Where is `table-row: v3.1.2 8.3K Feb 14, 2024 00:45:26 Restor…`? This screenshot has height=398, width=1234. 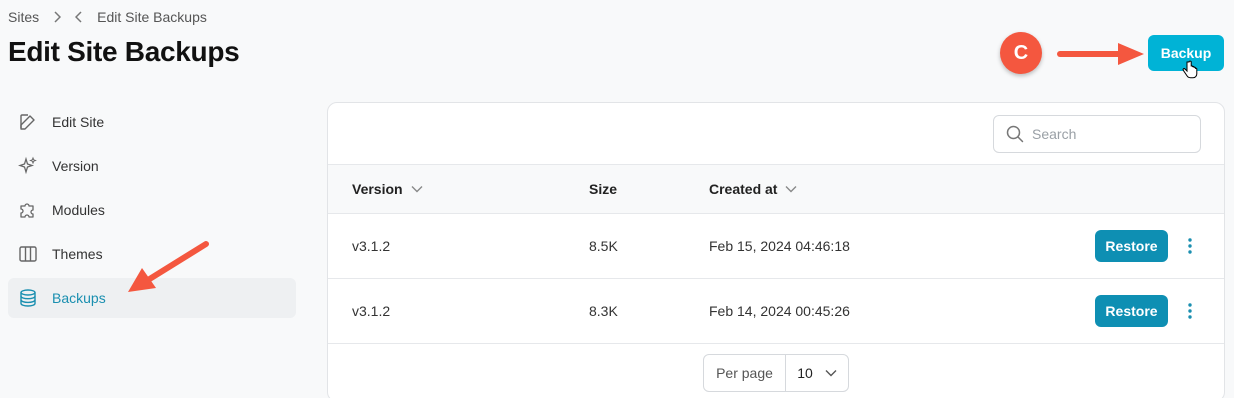
table-row: v3.1.2 8.3K Feb 14, 2024 00:45:26 Restor… is located at coordinates (776, 311).